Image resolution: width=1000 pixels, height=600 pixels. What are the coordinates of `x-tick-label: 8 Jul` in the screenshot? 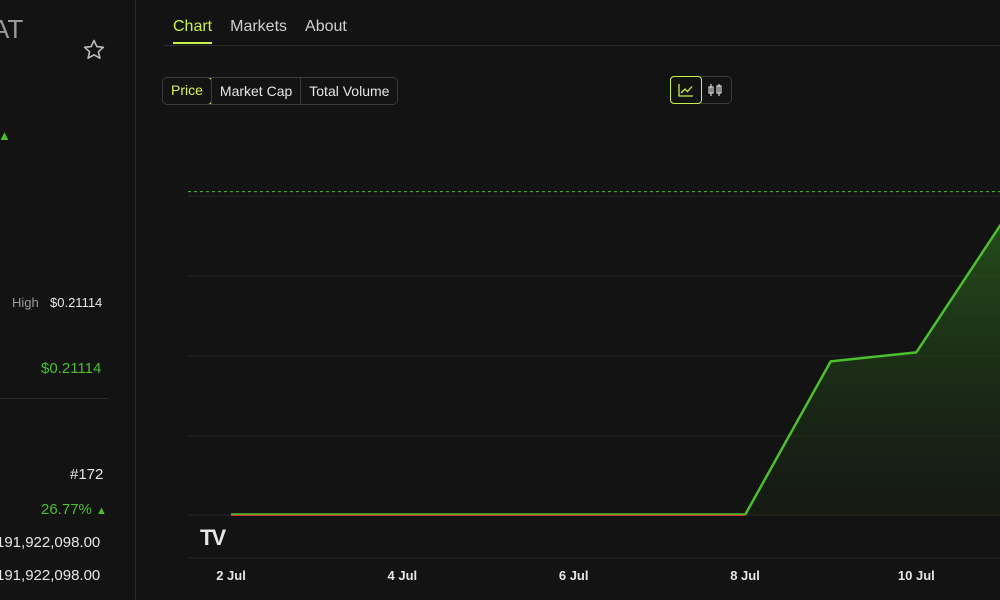 It's located at (745, 575).